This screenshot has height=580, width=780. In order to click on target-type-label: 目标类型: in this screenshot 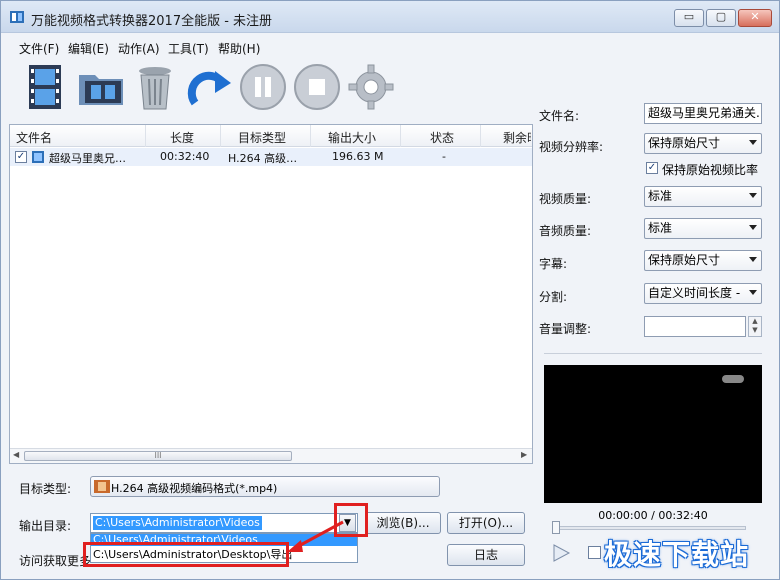, I will do `click(45, 489)`.